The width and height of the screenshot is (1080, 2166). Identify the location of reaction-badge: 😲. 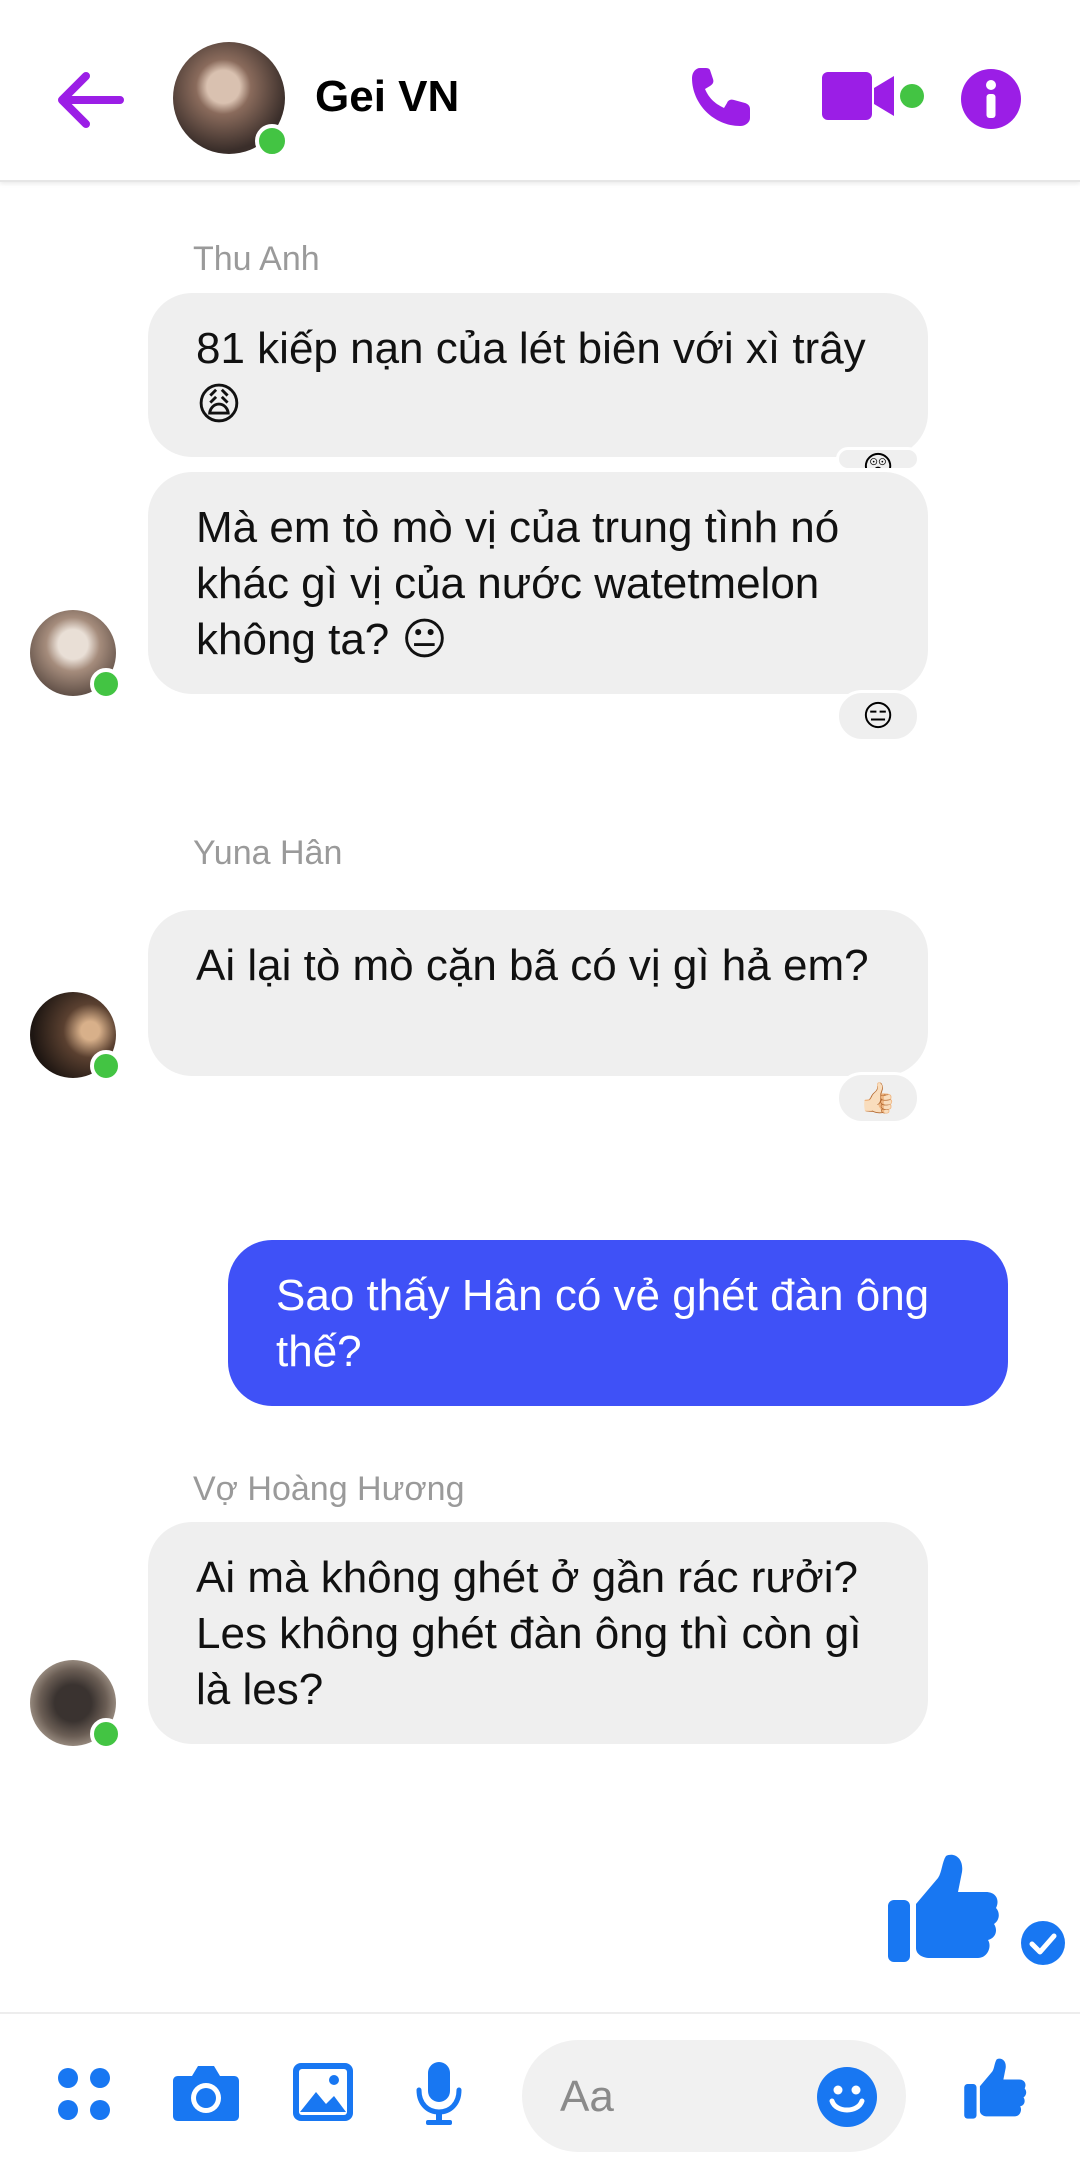
(878, 459).